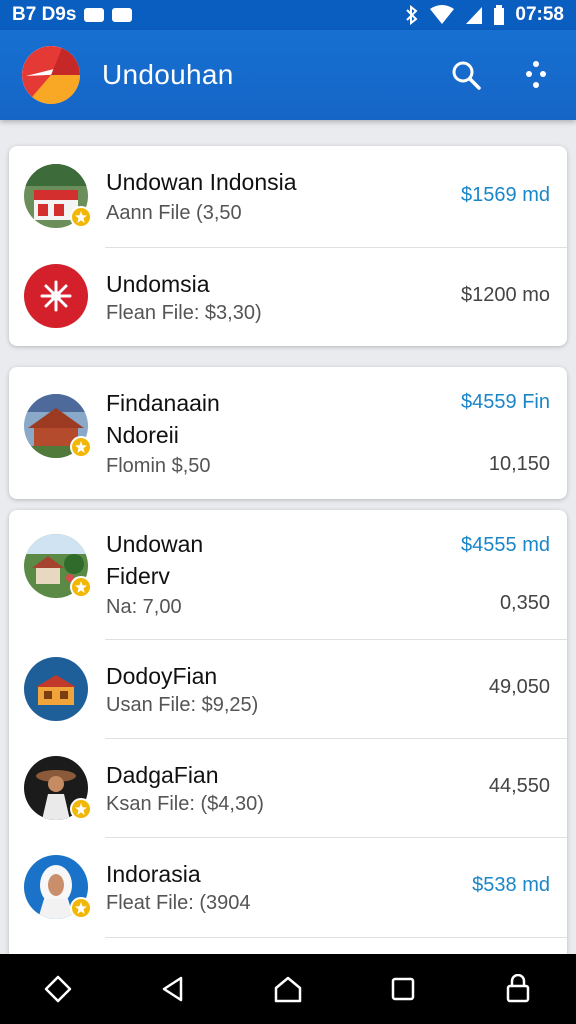 This screenshot has width=576, height=1024. Describe the element at coordinates (158, 284) in the screenshot. I see `item-title: Undomsia` at that location.